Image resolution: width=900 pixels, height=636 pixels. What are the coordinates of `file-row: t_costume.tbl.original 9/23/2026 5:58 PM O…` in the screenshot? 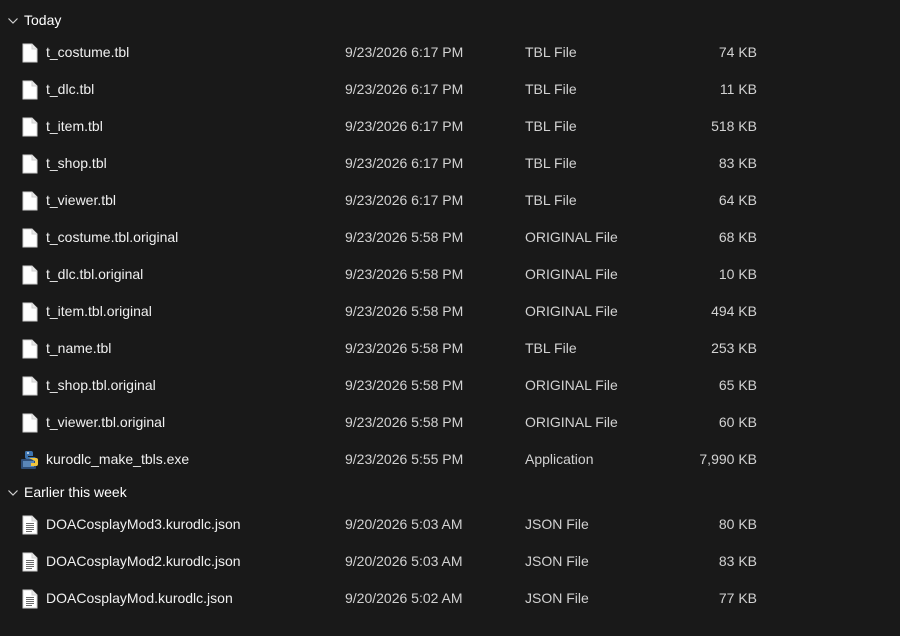 It's located at (450, 237).